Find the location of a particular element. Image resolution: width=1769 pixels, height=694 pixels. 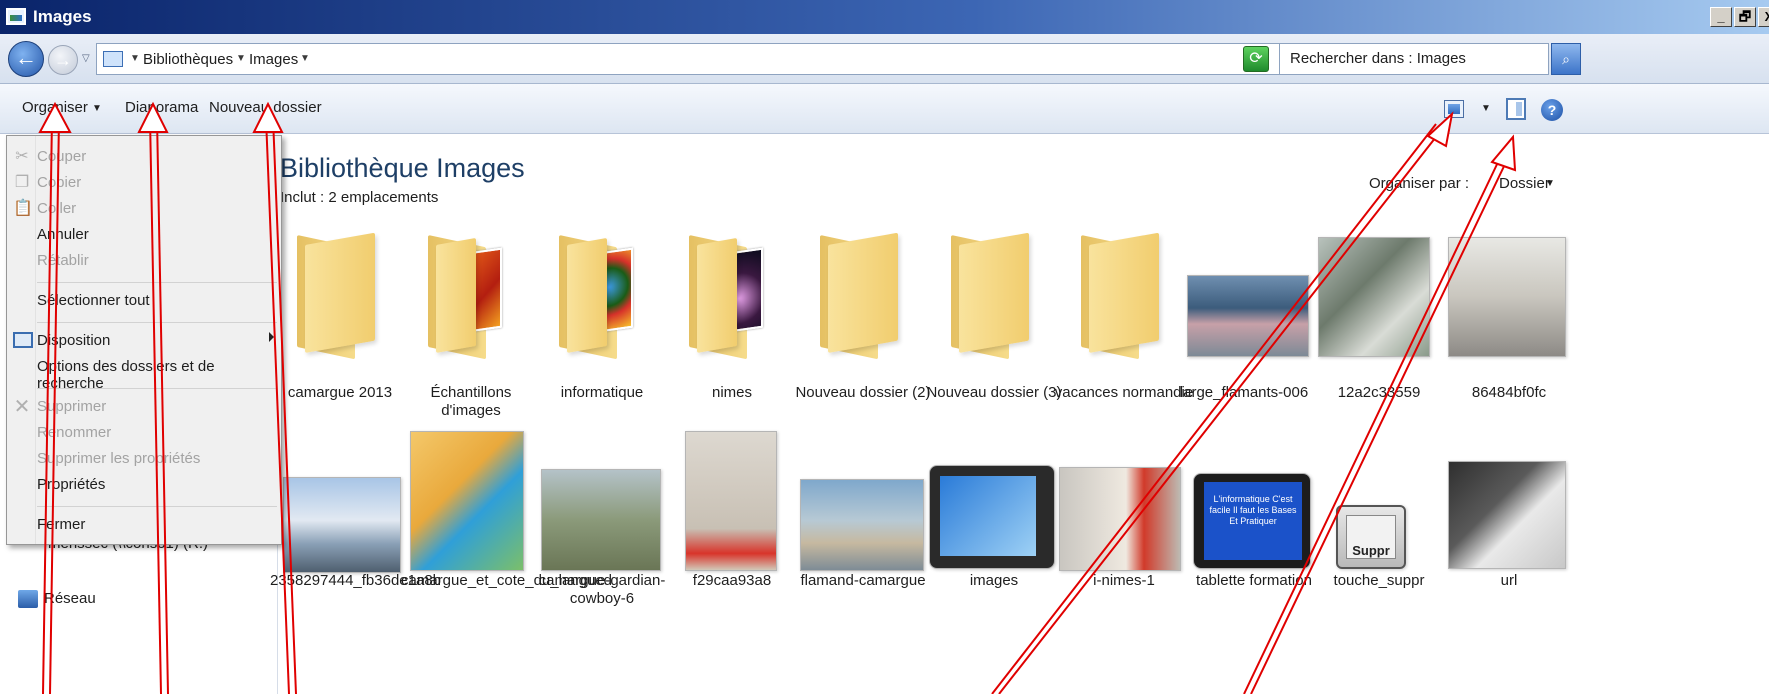

folder-item: Nouveau dossier (3) is located at coordinates (994, 268).